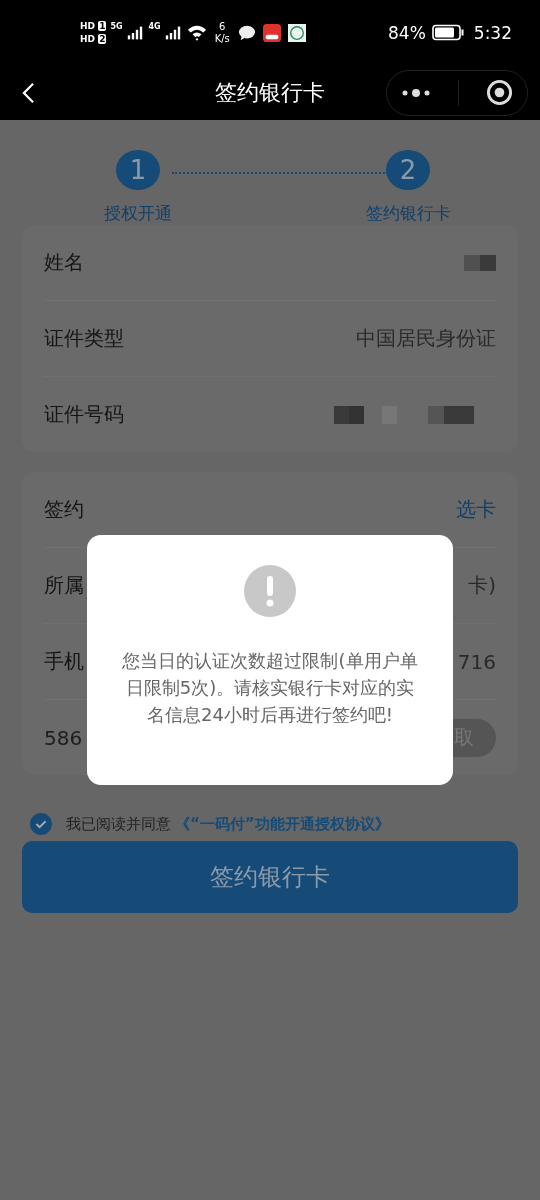  Describe the element at coordinates (480, 262) in the screenshot. I see `redaction-block` at that location.